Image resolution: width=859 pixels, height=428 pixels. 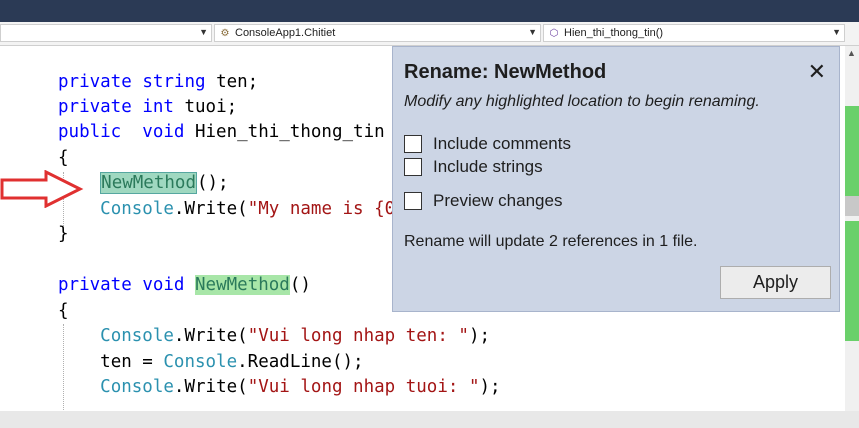 I want to click on code-line: private int tuoi;, so click(x=147, y=107).